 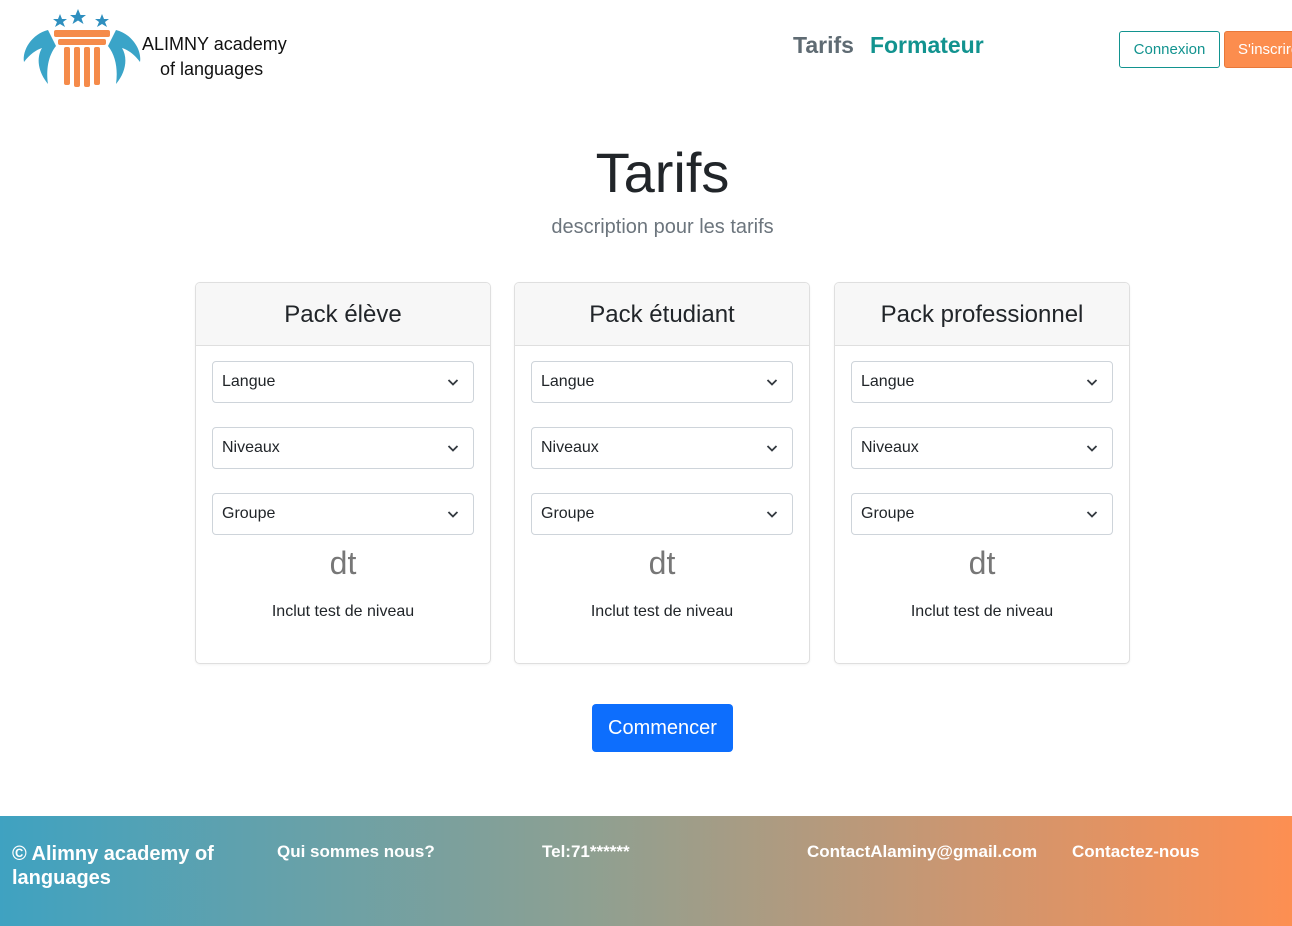 I want to click on footer-email-link: ContactAlaminy@gmail.com, so click(x=922, y=852).